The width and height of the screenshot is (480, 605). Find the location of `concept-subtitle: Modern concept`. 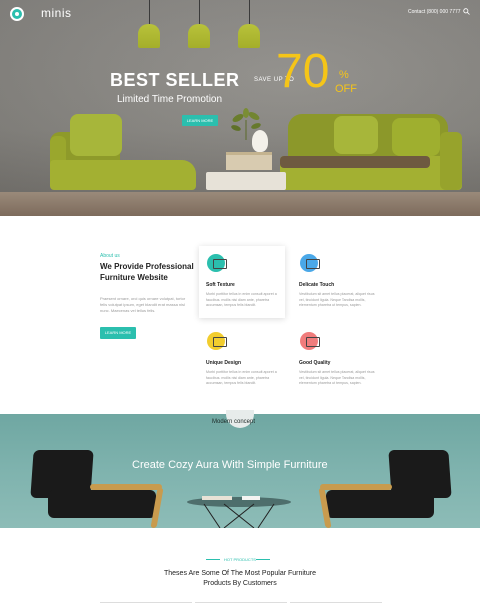

concept-subtitle: Modern concept is located at coordinates (234, 422).